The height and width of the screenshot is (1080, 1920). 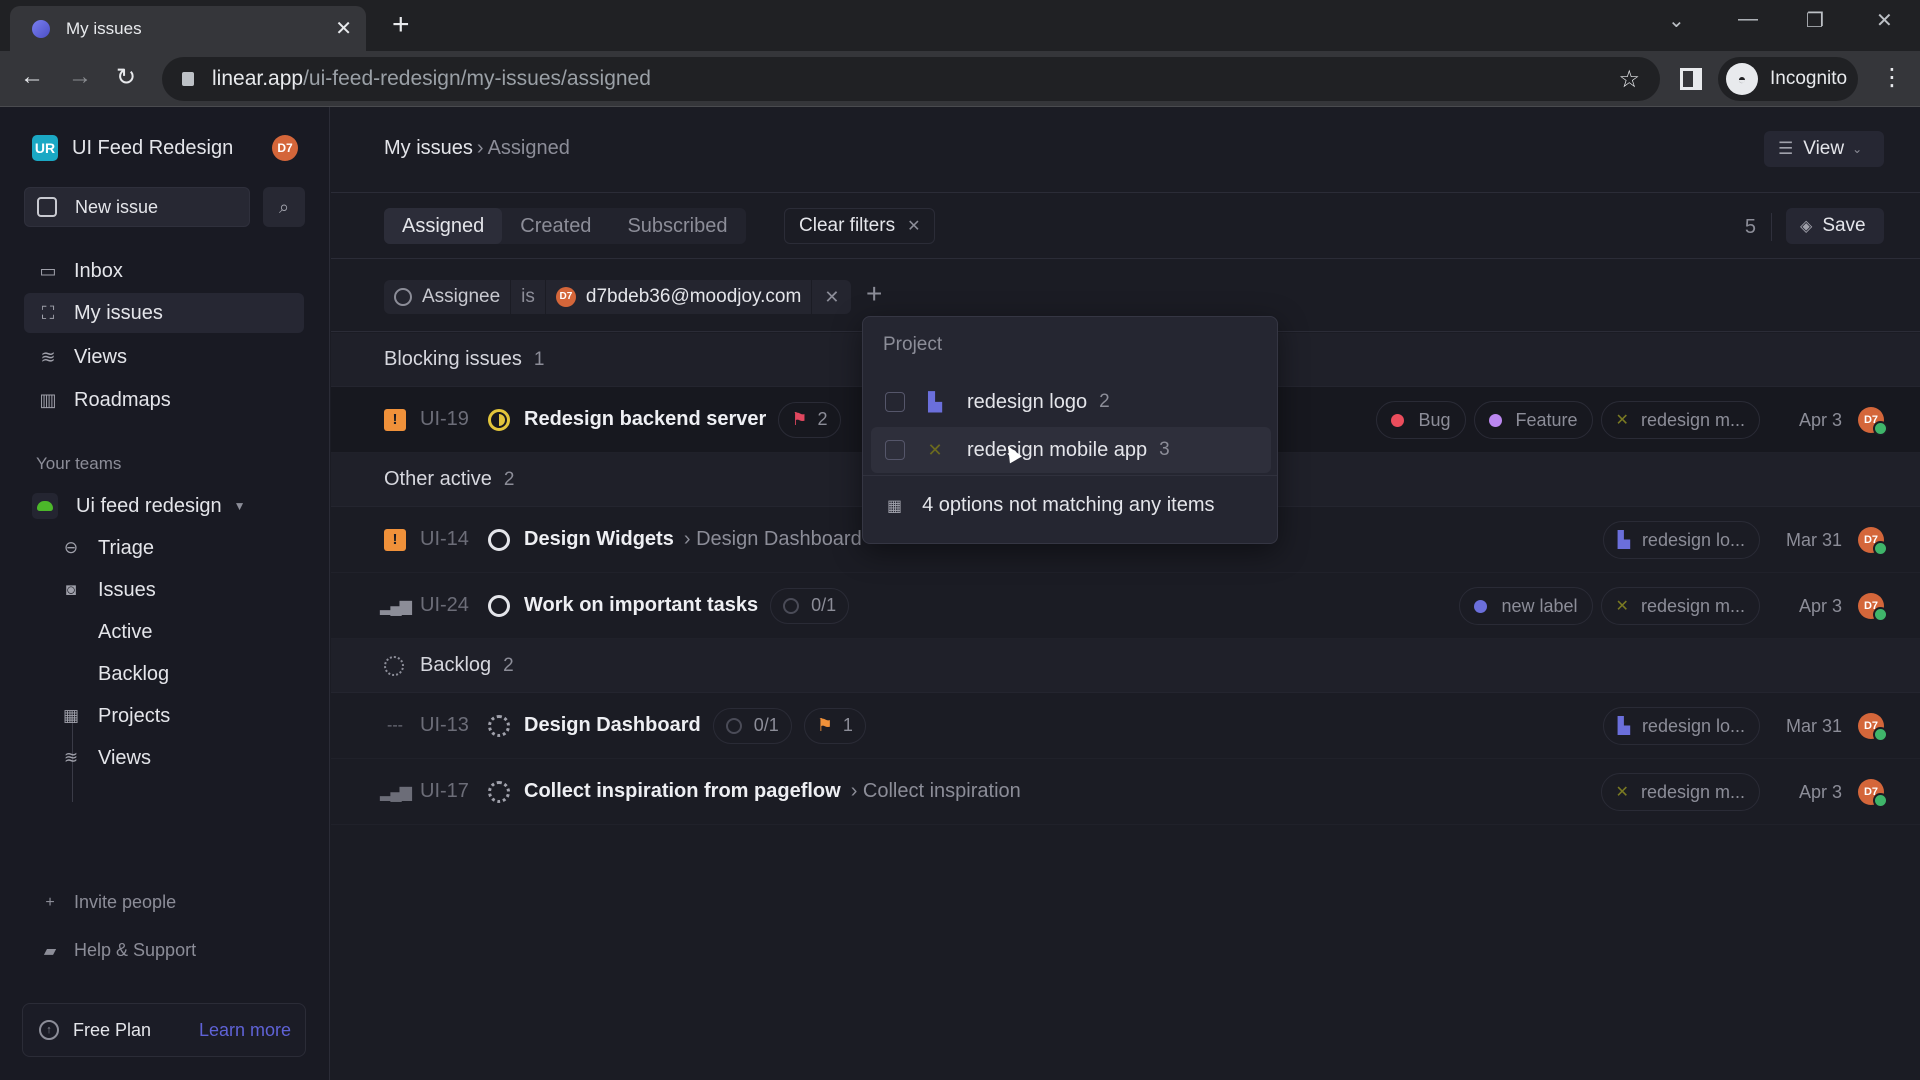 What do you see at coordinates (125, 632) in the screenshot?
I see `sidebar-item-active: Active` at bounding box center [125, 632].